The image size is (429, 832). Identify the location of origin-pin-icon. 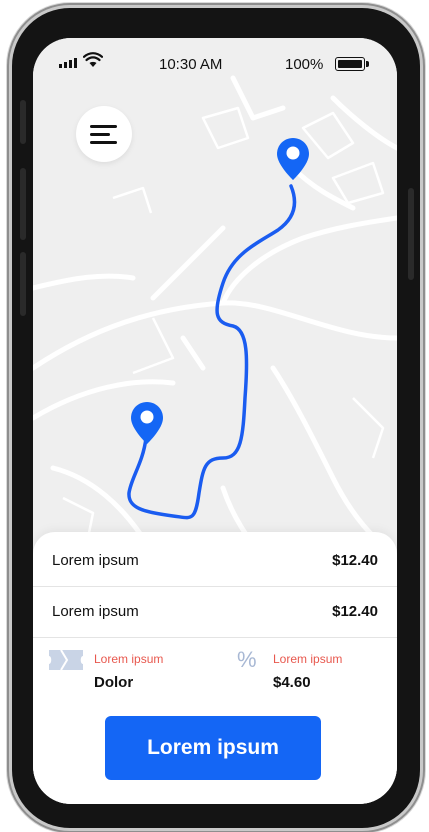
(147, 423).